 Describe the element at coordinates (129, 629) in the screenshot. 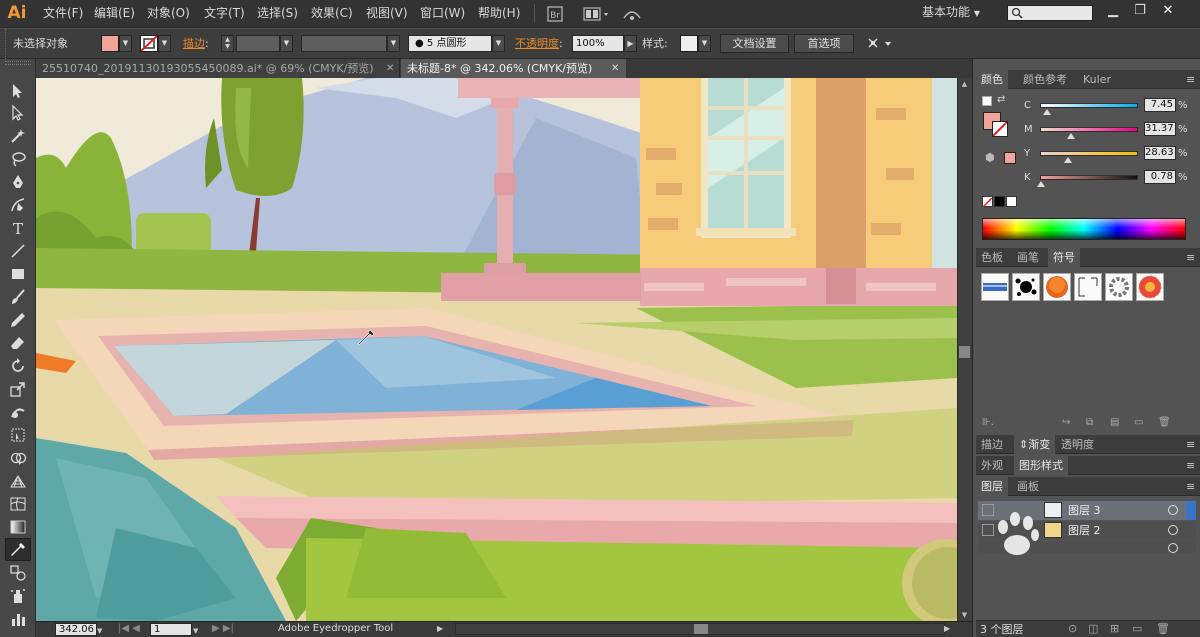

I see `first-artboard-icon: |◀ ◀` at that location.